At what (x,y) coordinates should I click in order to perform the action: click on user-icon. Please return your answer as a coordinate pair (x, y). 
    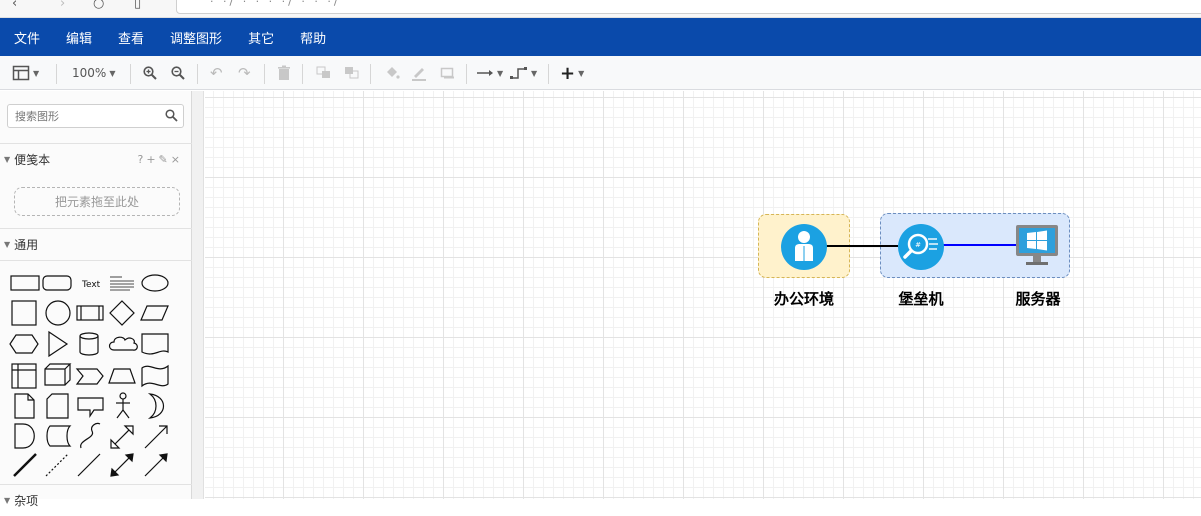
    Looking at the image, I should click on (804, 247).